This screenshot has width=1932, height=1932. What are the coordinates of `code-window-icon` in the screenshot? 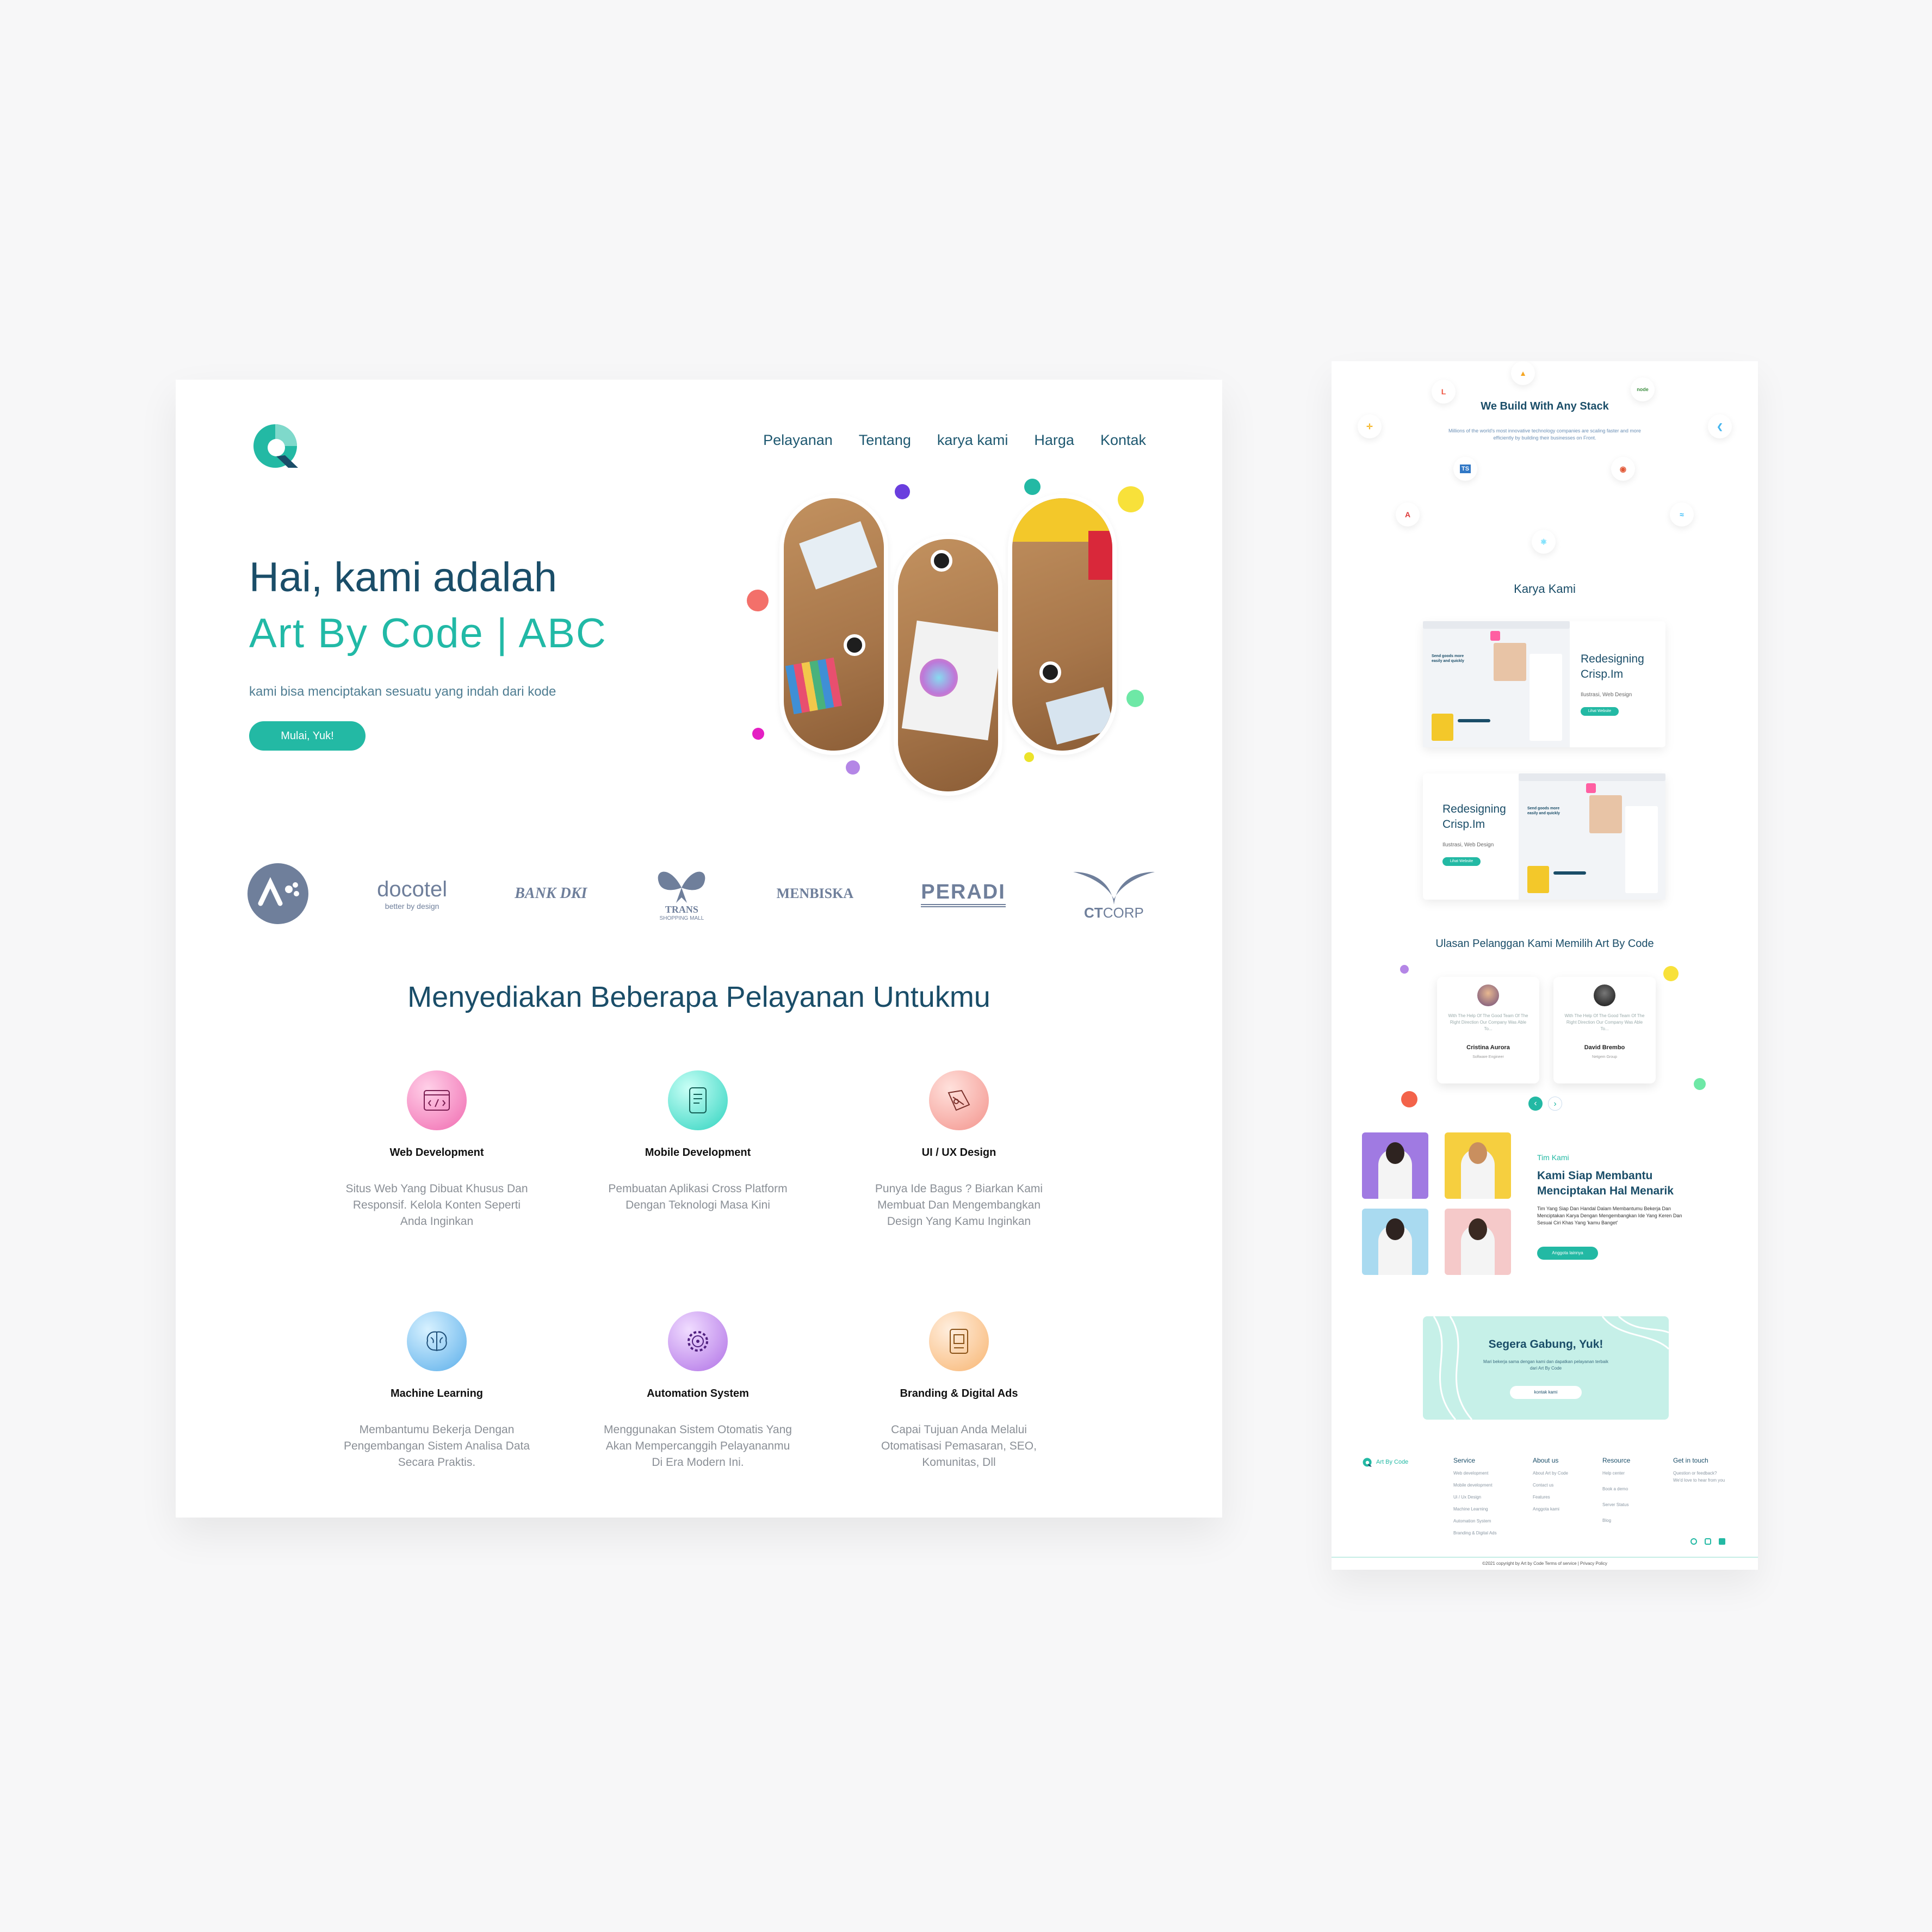 It's located at (437, 1100).